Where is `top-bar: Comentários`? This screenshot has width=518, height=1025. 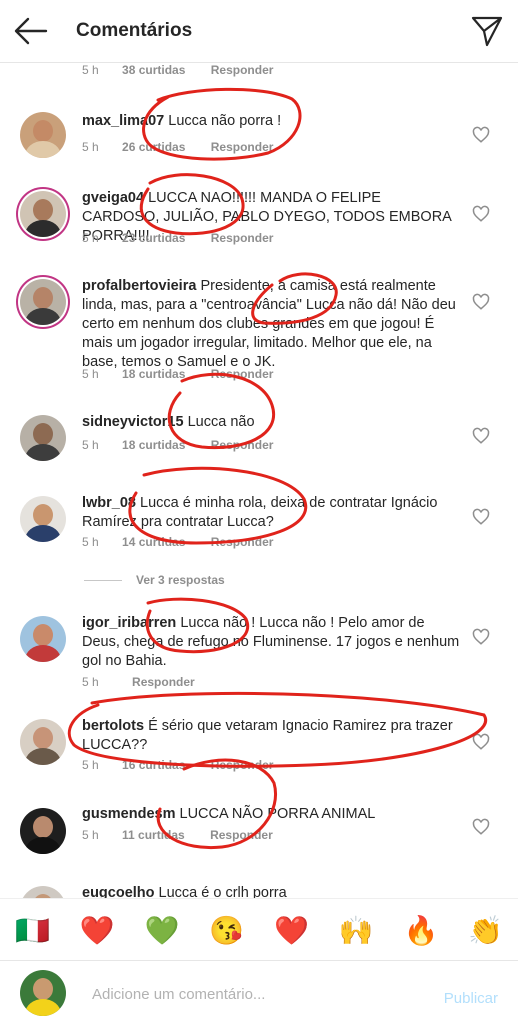
top-bar: Comentários is located at coordinates (259, 31).